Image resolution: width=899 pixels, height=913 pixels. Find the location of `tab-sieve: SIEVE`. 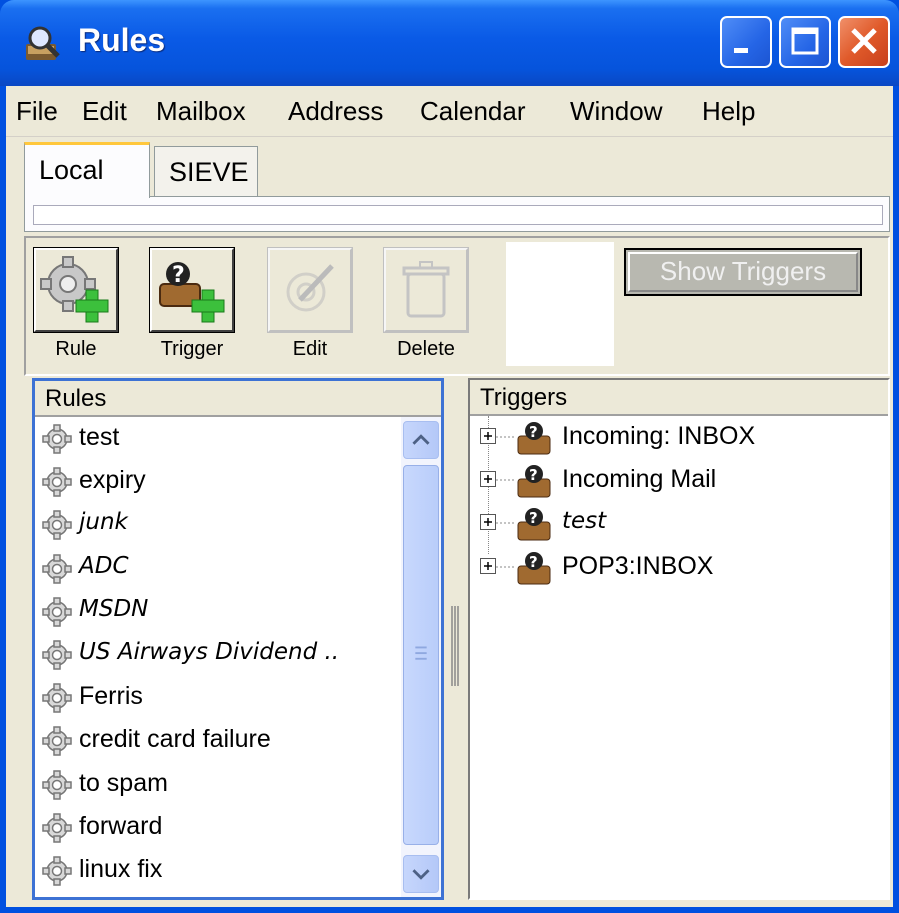

tab-sieve: SIEVE is located at coordinates (206, 171).